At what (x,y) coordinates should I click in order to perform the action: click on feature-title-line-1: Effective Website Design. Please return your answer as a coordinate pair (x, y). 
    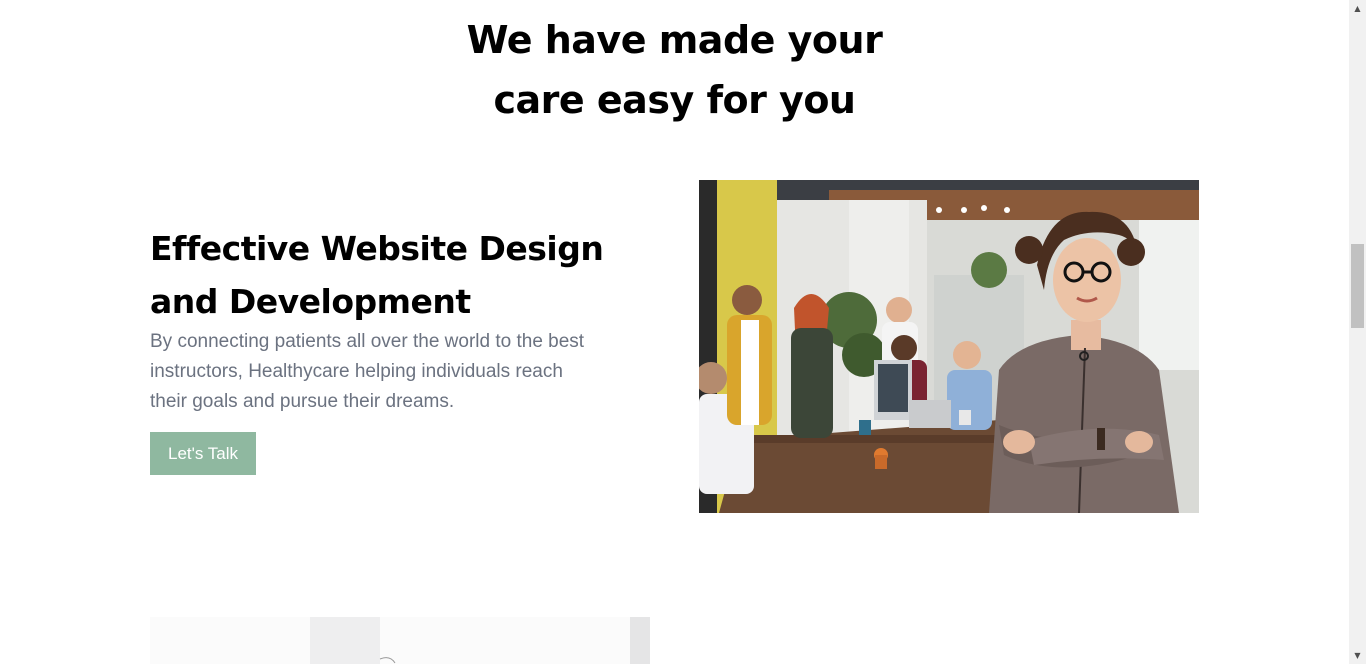
    Looking at the image, I should click on (377, 248).